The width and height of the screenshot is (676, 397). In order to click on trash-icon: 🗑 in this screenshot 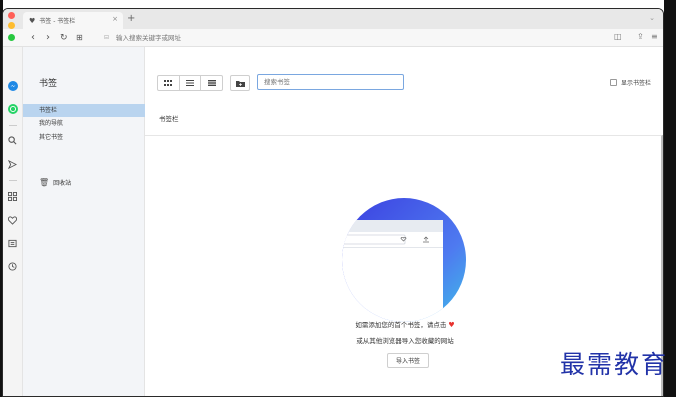, I will do `click(44, 182)`.